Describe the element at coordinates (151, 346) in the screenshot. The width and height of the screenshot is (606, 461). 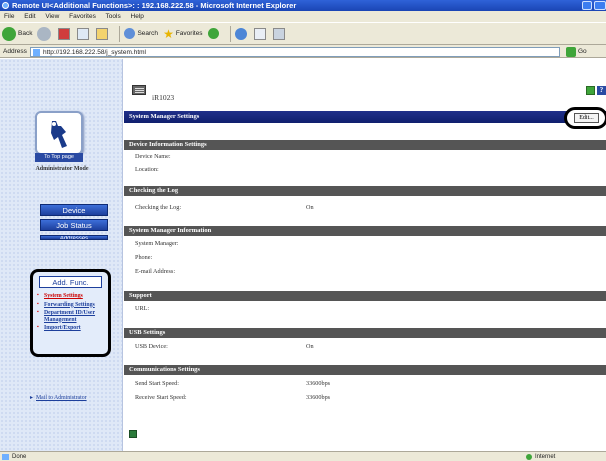
I see `setting-label: USB Device:` at that location.